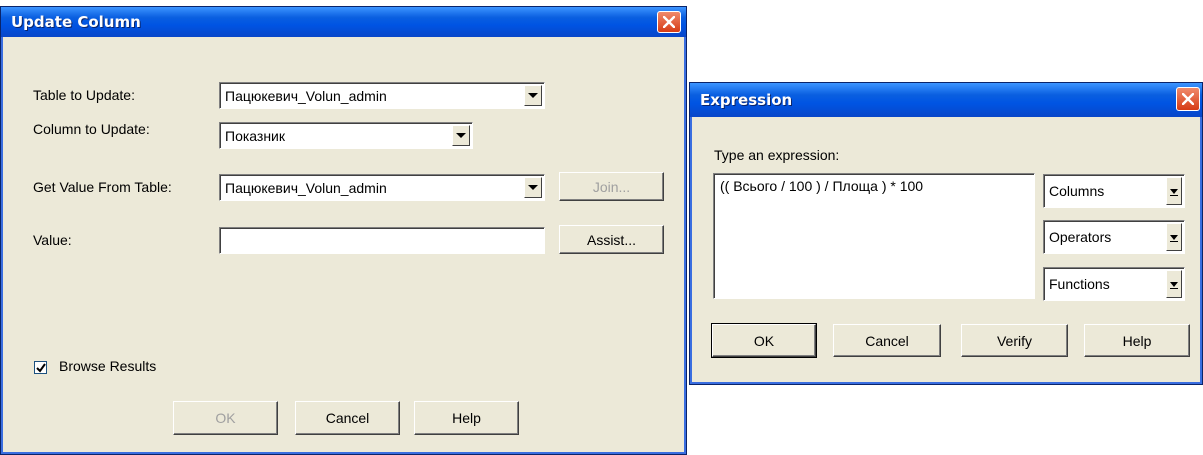  What do you see at coordinates (225, 418) in the screenshot?
I see `ok-button: OK` at bounding box center [225, 418].